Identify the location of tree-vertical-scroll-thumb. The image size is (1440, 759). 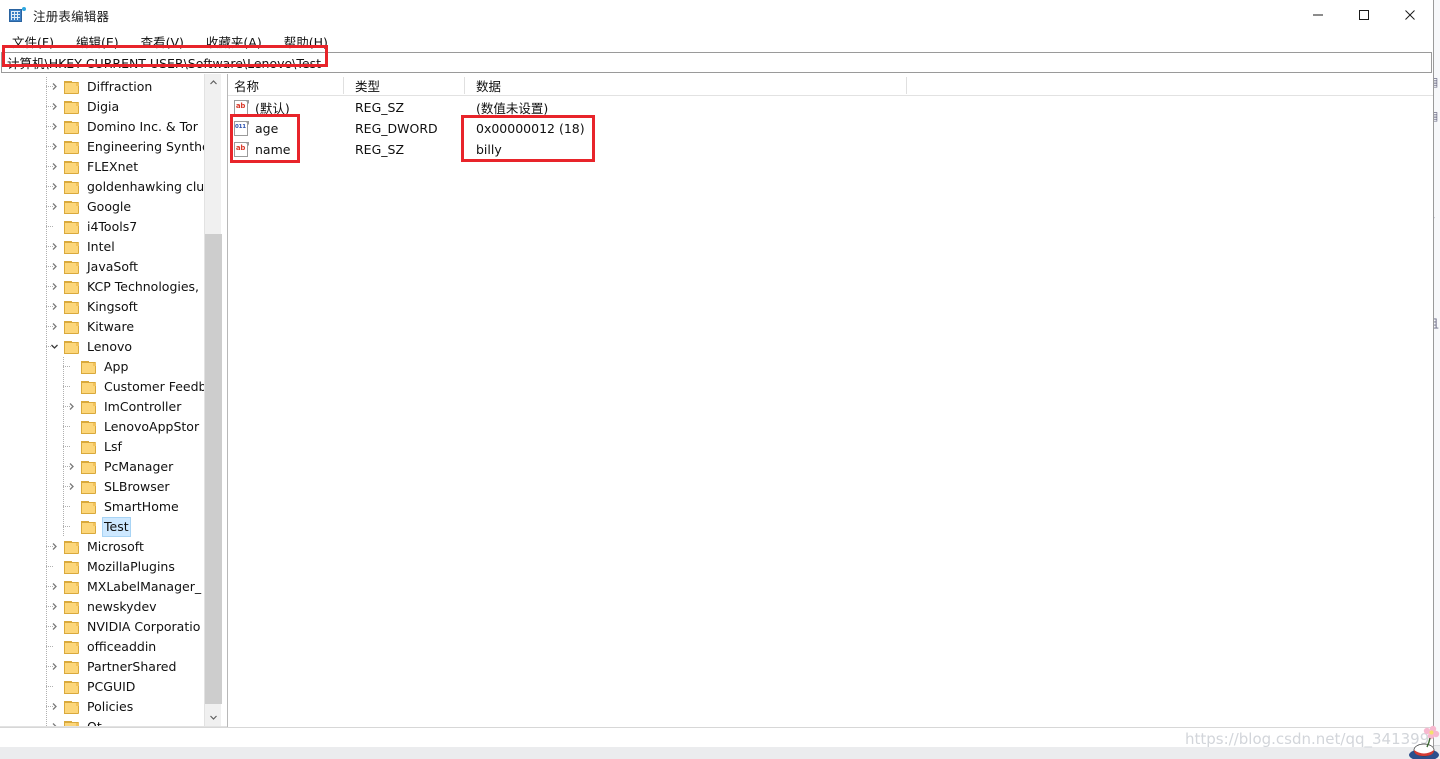
(213, 469).